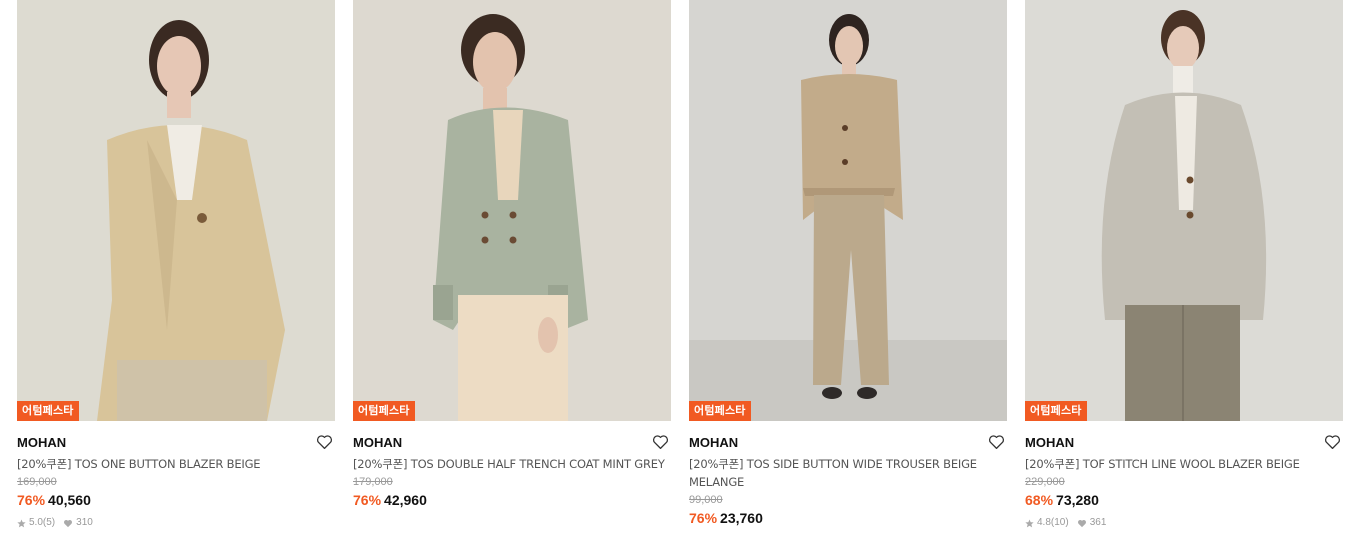  I want to click on rating-value: 4.8, so click(1044, 522).